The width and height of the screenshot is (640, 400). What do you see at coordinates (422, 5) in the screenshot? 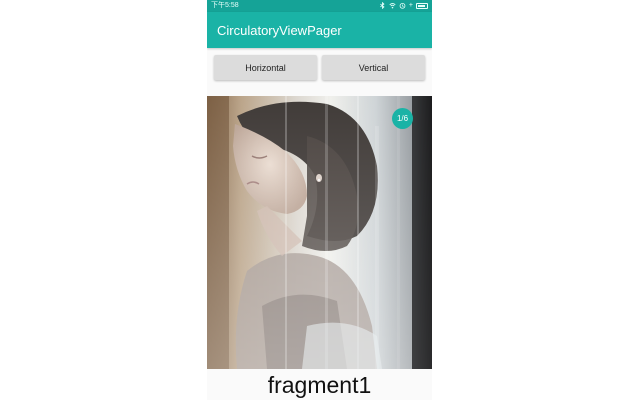
I see `battery-icon` at bounding box center [422, 5].